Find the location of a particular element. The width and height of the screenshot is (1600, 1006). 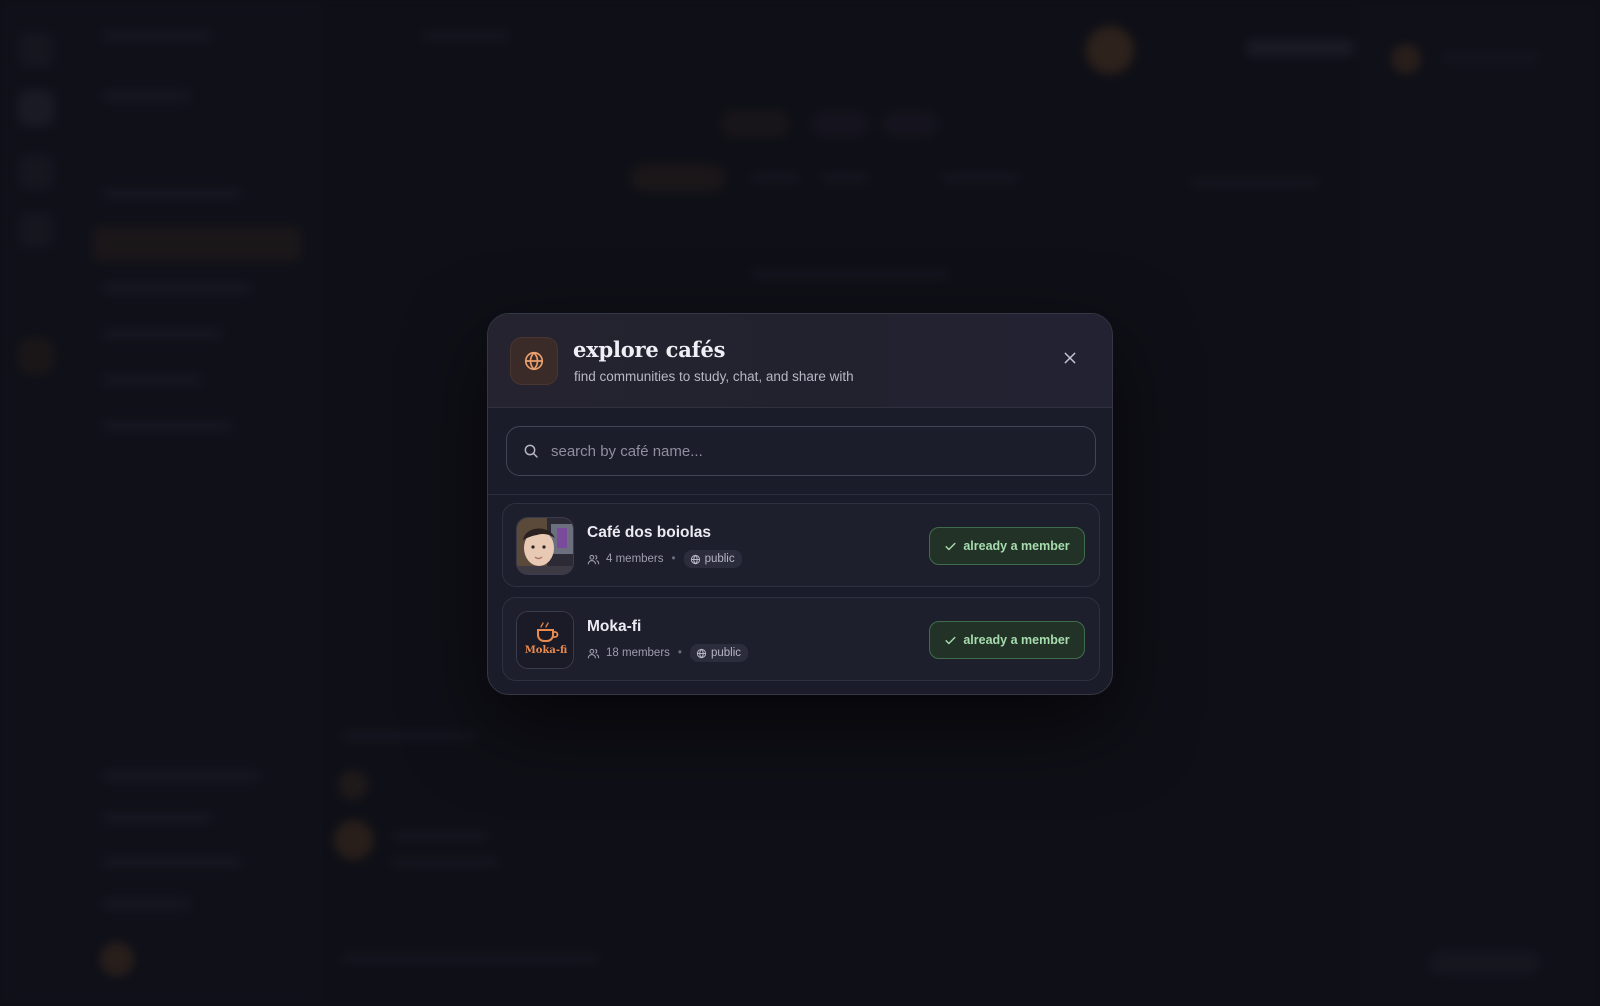

member-count: 4 members is located at coordinates (635, 559).